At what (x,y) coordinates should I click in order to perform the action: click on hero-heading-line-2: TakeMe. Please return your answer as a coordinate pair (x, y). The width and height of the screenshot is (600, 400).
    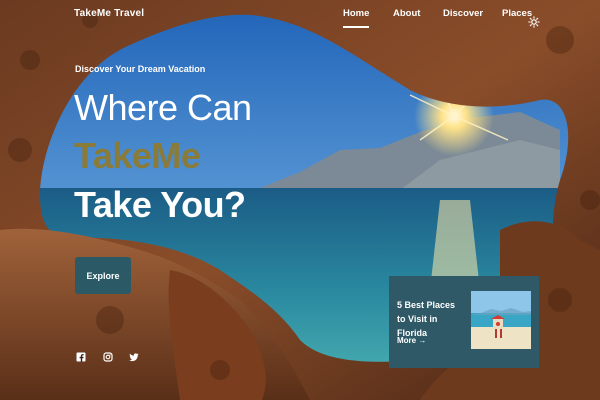
    Looking at the image, I should click on (137, 155).